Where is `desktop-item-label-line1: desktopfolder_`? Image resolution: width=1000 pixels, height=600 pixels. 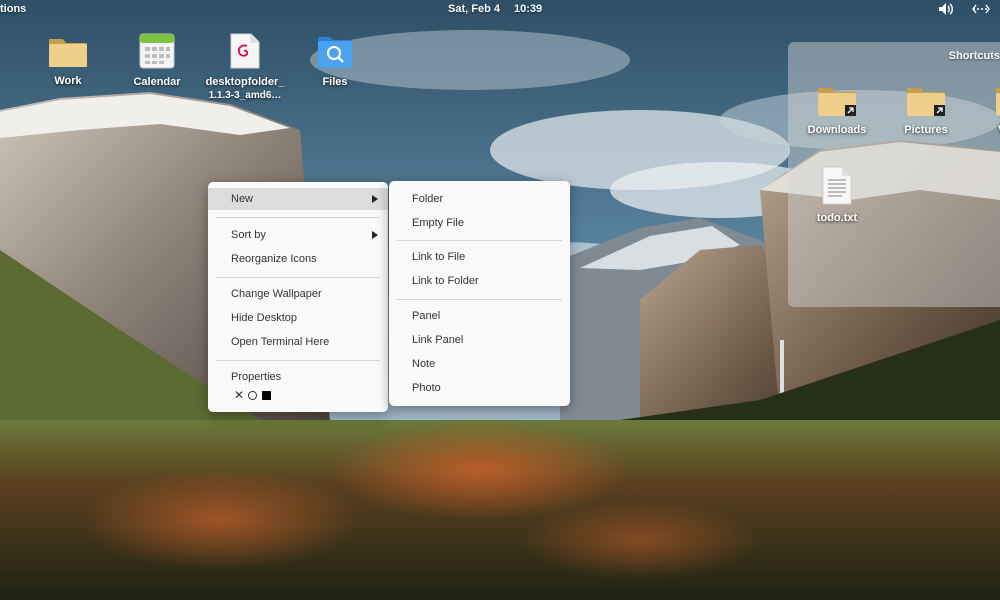
desktop-item-label-line1: desktopfolder_ is located at coordinates (245, 82).